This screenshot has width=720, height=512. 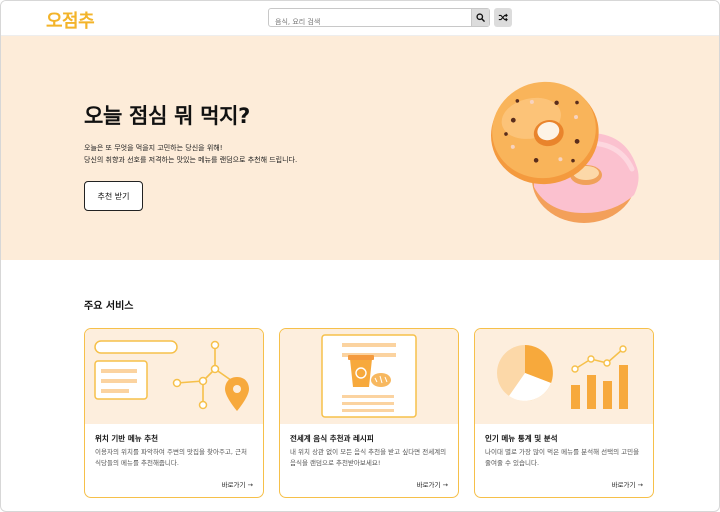 I want to click on search-button, so click(x=480, y=17).